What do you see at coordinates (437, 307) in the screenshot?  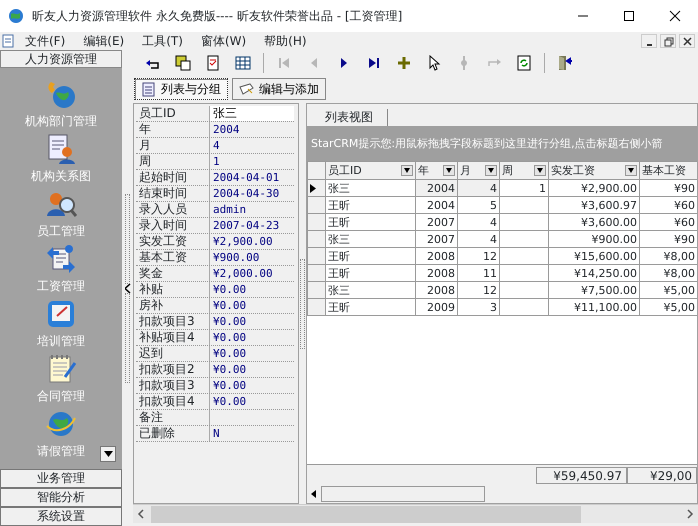 I see `table-cell: 2009` at bounding box center [437, 307].